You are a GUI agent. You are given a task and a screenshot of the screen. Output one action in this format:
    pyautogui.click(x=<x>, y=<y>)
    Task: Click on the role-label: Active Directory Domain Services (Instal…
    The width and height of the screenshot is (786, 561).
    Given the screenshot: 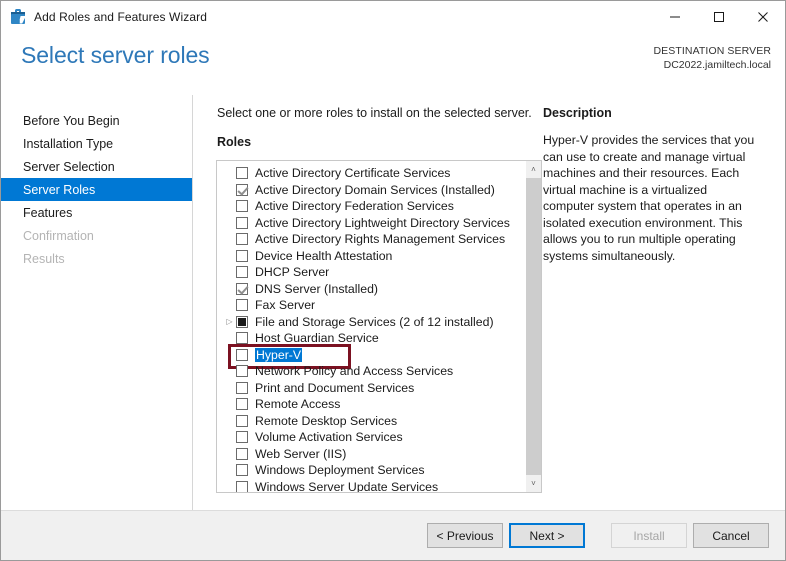 What is the action you would take?
    pyautogui.click(x=375, y=189)
    